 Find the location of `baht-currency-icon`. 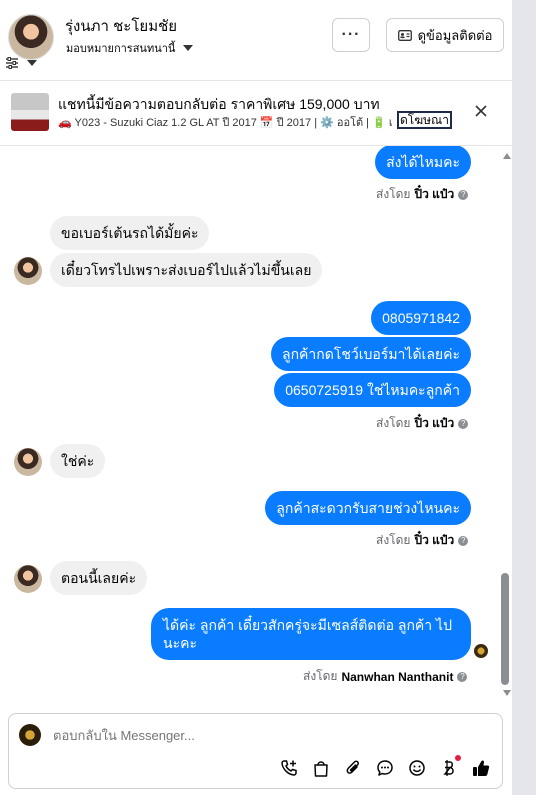

baht-currency-icon is located at coordinates (448, 767).